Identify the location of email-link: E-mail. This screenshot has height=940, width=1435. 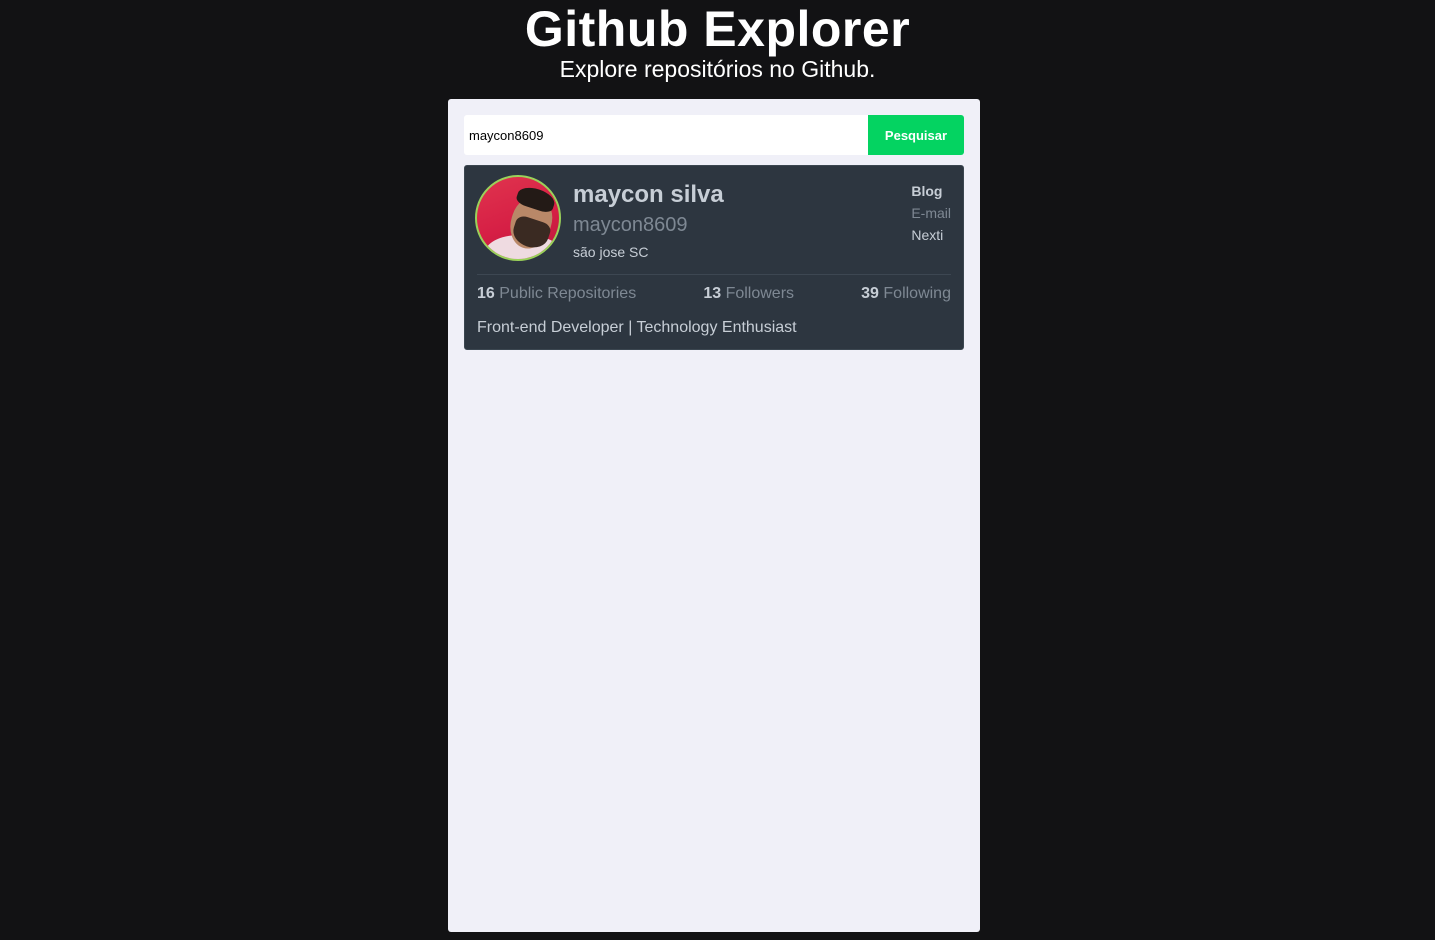
(931, 213).